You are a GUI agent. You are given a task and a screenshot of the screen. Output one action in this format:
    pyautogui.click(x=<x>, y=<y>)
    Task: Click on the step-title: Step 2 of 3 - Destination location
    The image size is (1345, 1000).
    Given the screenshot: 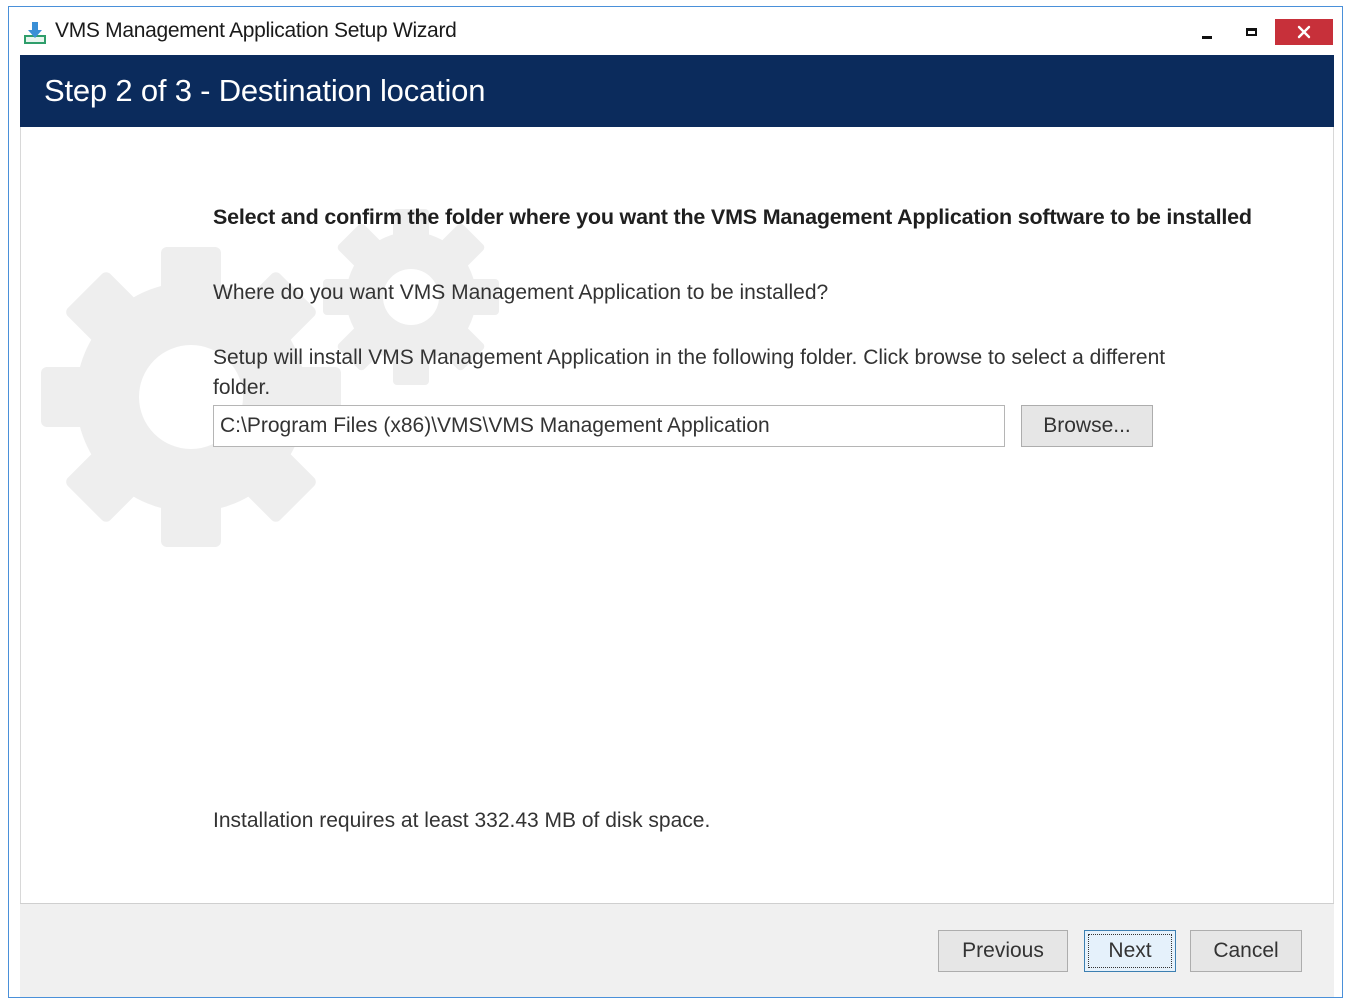 What is the action you would take?
    pyautogui.click(x=265, y=90)
    